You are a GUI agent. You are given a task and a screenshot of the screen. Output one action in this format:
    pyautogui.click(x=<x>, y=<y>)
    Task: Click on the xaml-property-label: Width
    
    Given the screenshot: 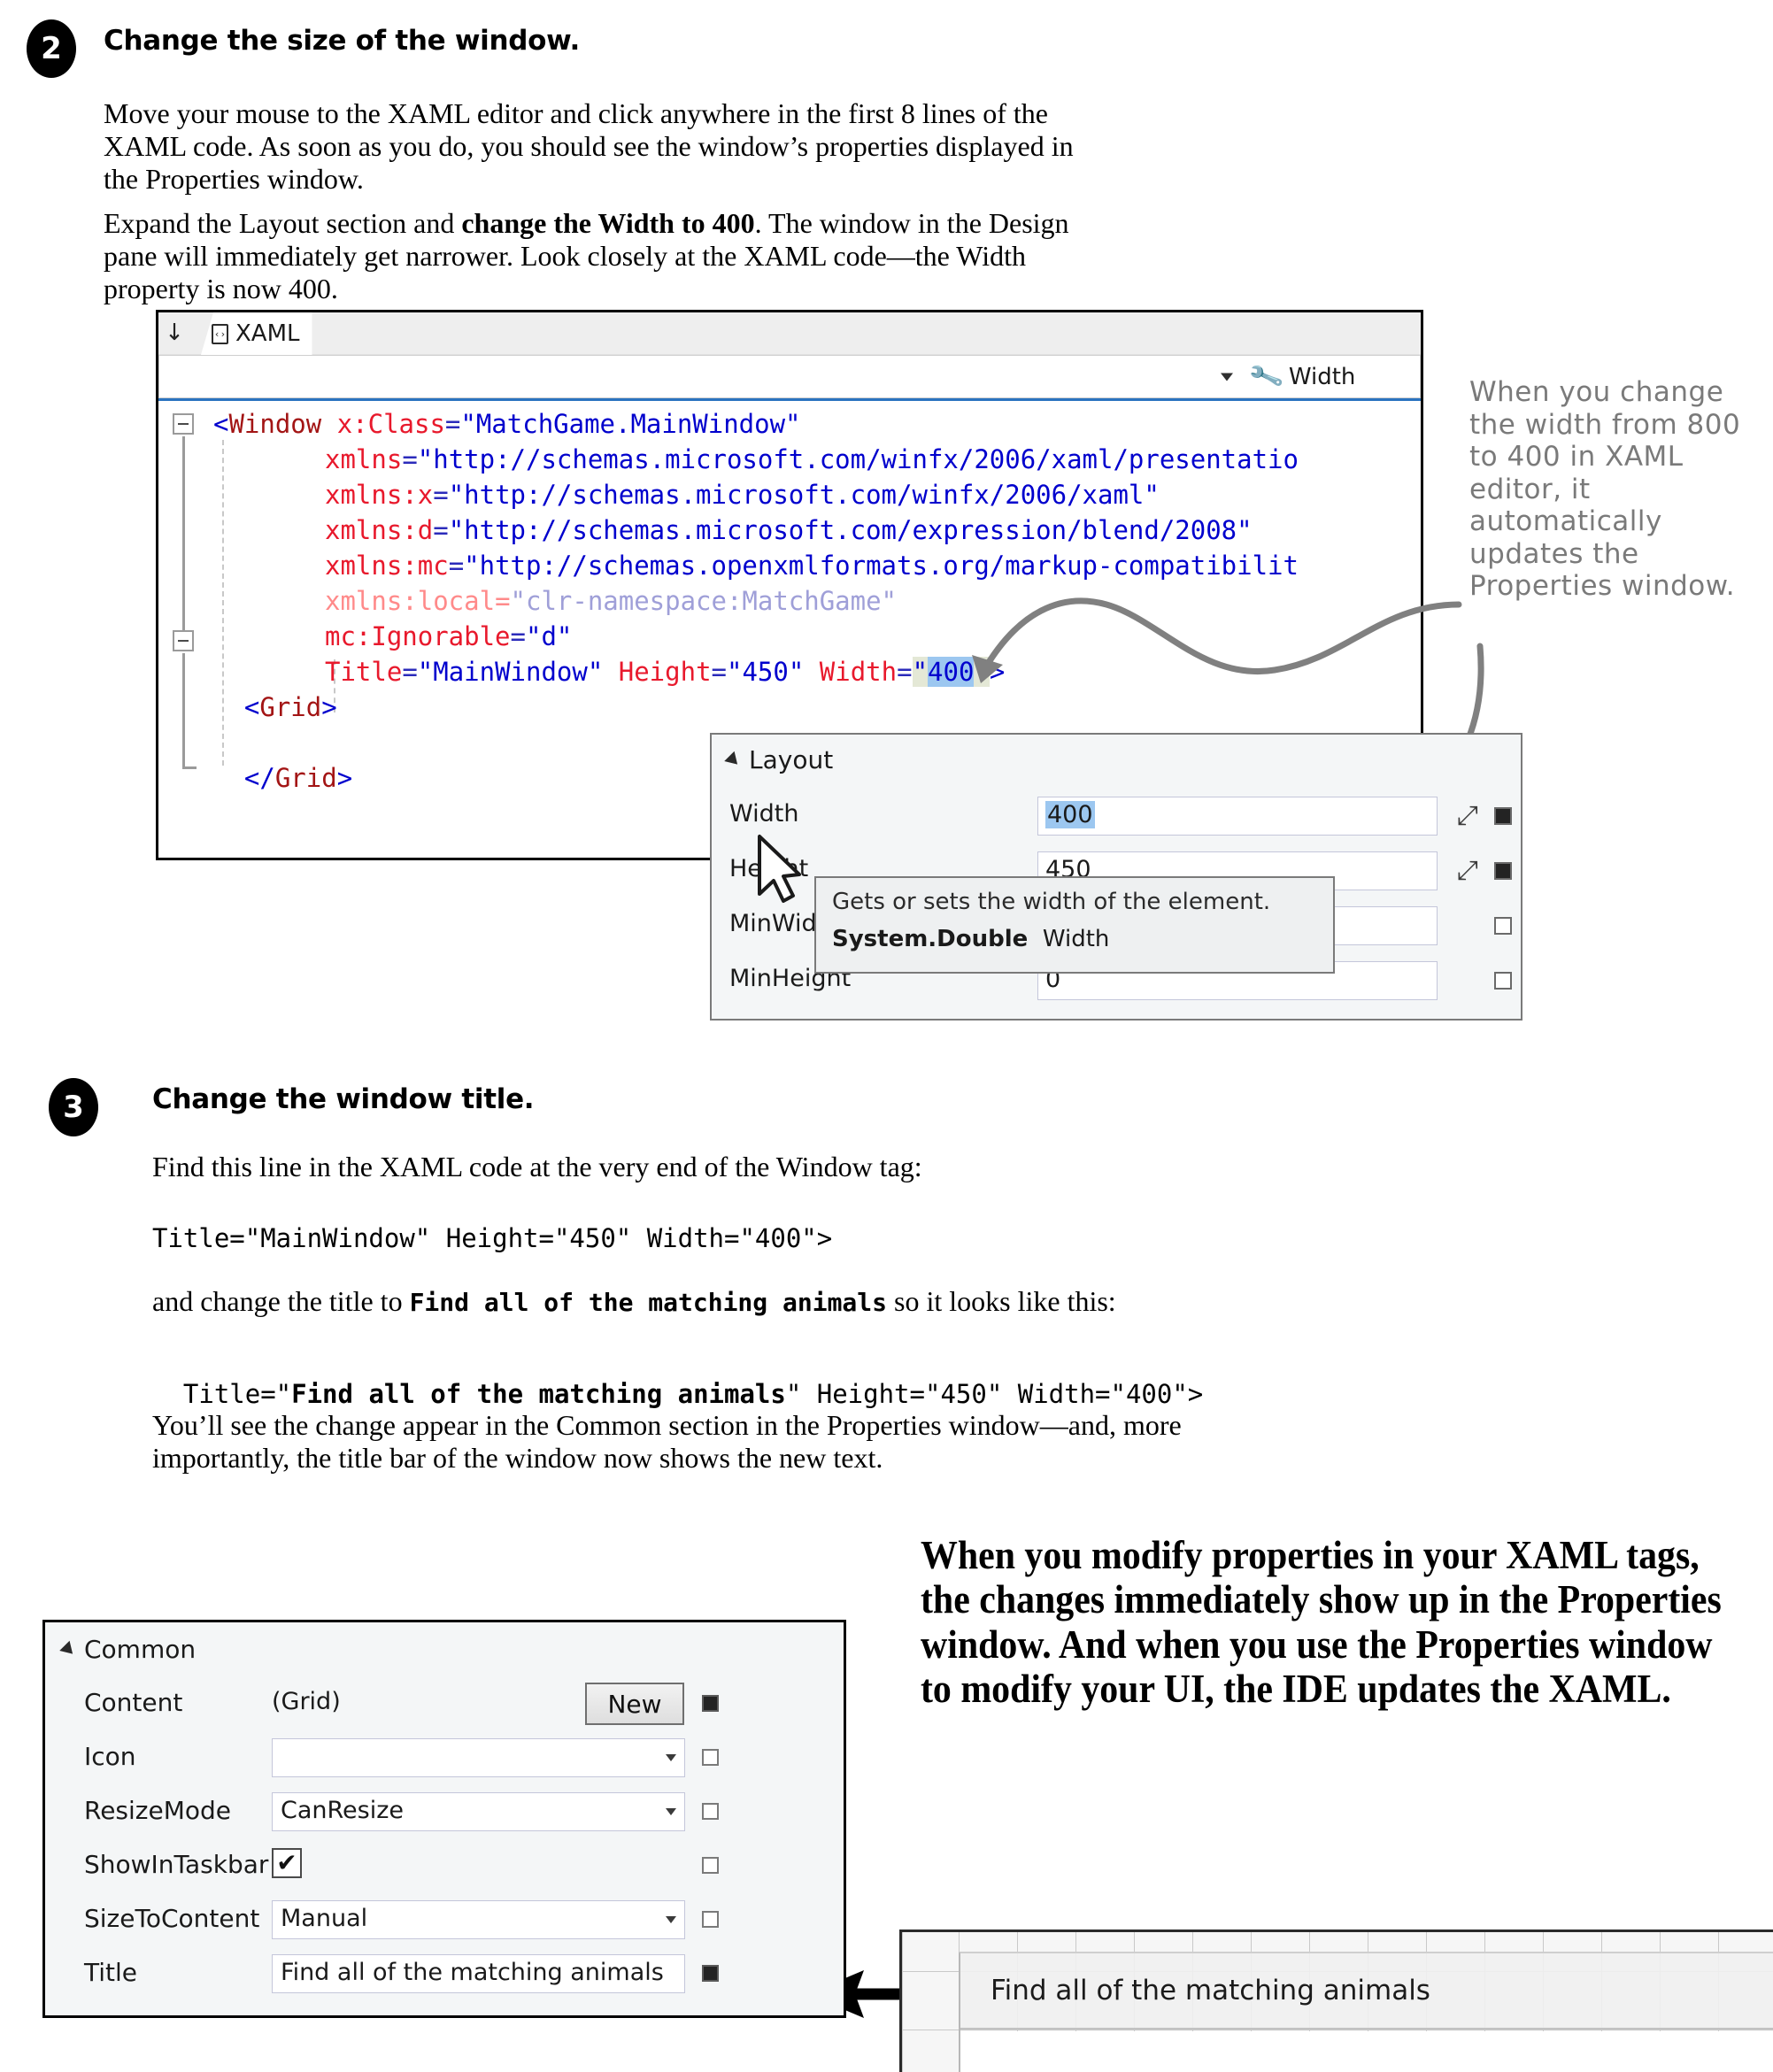 What is the action you would take?
    pyautogui.click(x=1322, y=376)
    